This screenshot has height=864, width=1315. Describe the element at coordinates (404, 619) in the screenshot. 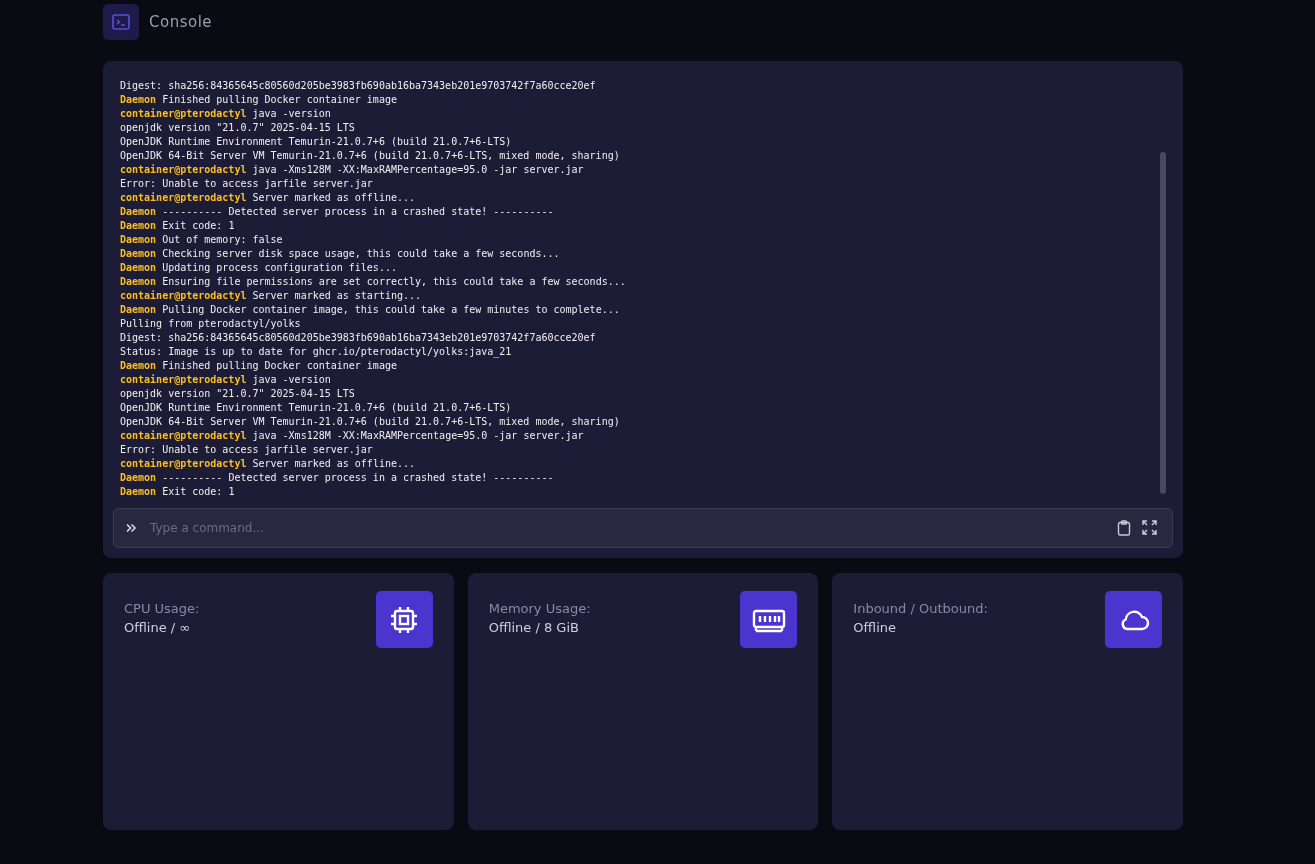

I see `chip-icon` at that location.